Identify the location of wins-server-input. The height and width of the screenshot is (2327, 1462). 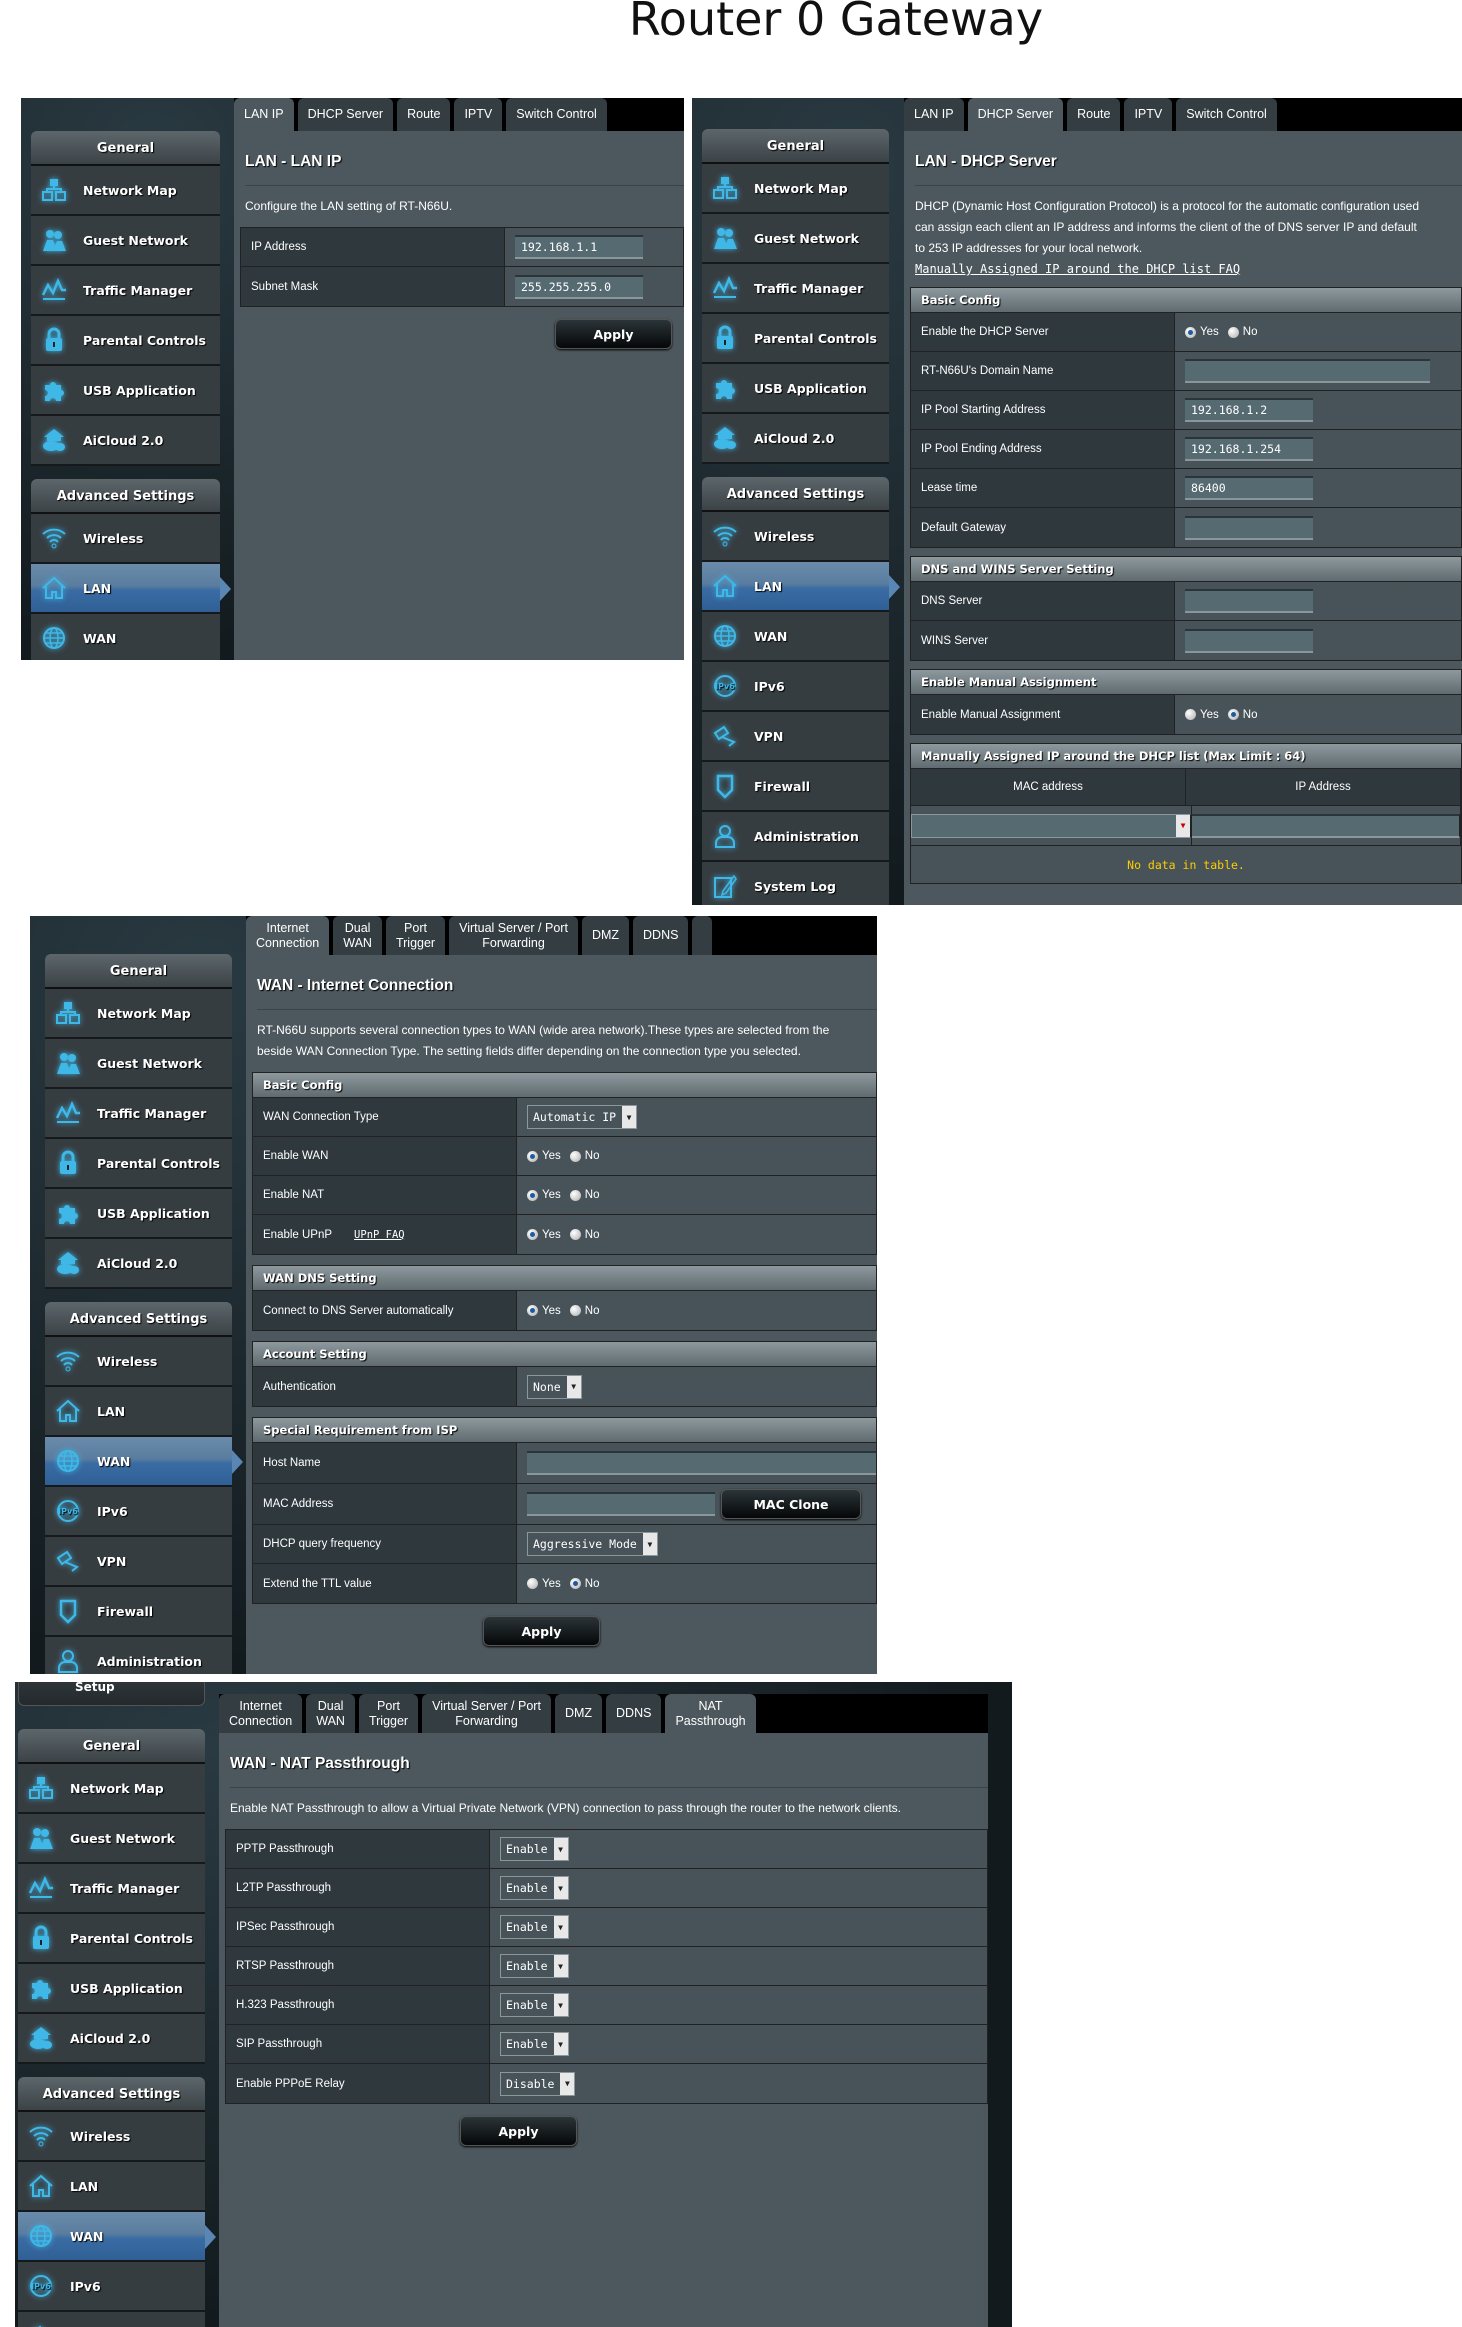
(1249, 640).